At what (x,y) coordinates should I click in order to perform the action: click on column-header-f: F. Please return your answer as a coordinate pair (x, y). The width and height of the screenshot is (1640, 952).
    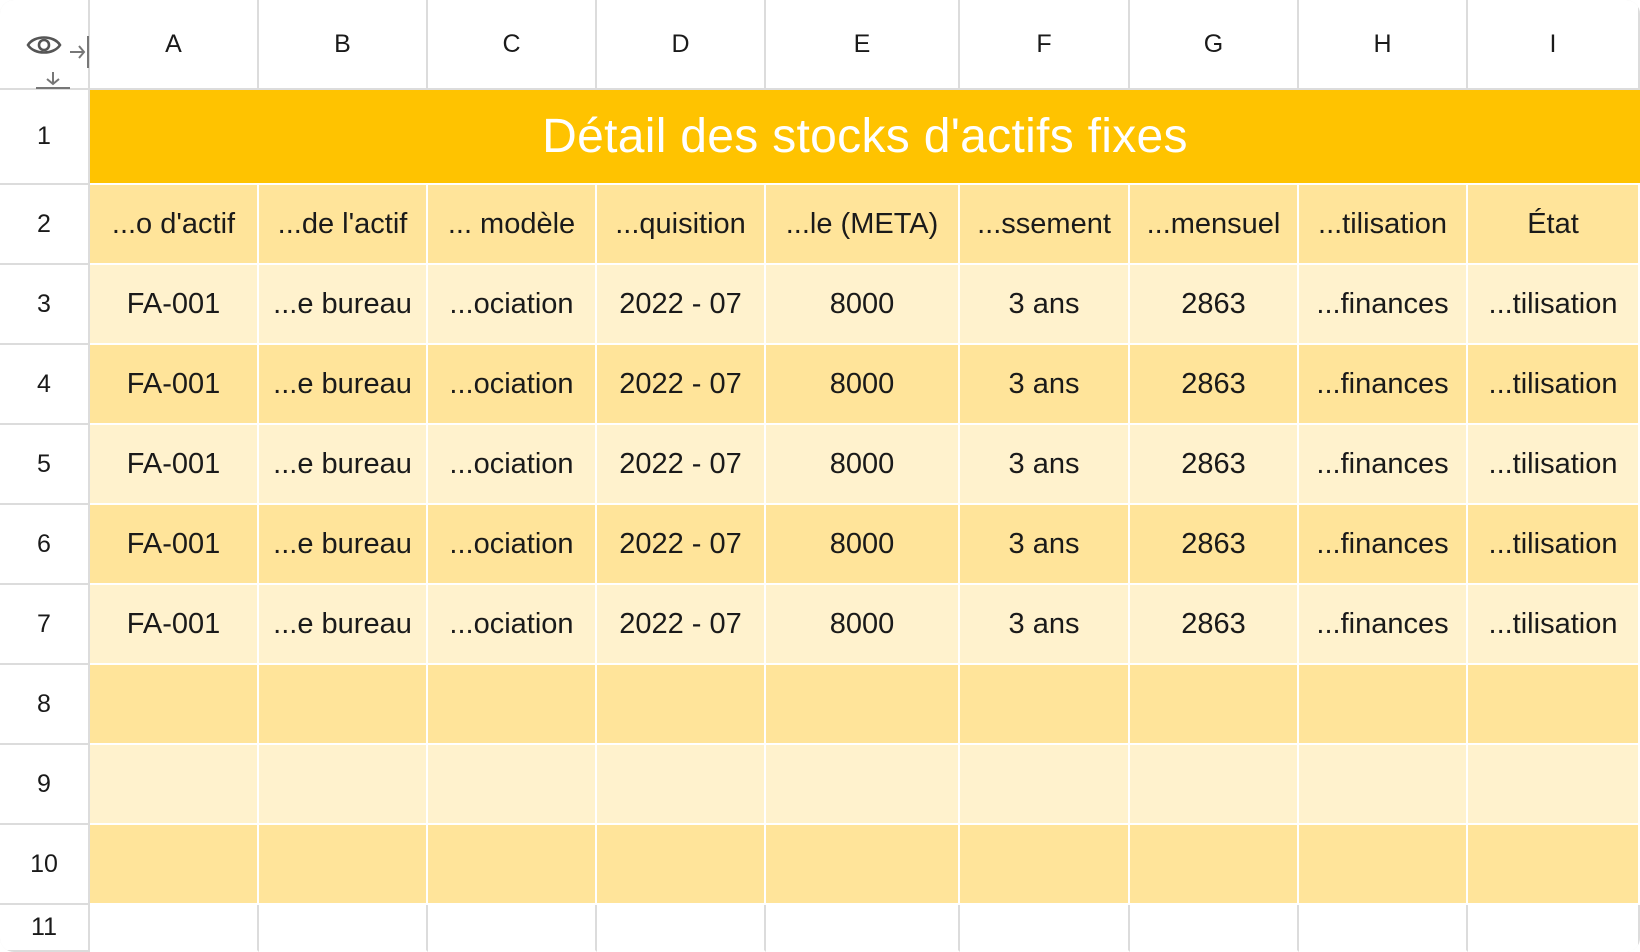
    Looking at the image, I should click on (1045, 45).